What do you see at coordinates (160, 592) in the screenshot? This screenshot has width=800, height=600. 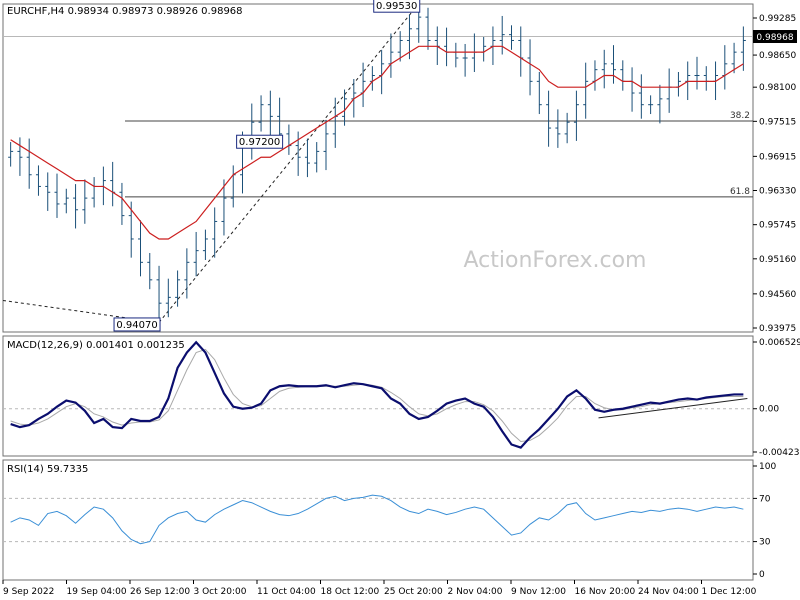 I see `x-tick-label: 26 Sep 12:00` at bounding box center [160, 592].